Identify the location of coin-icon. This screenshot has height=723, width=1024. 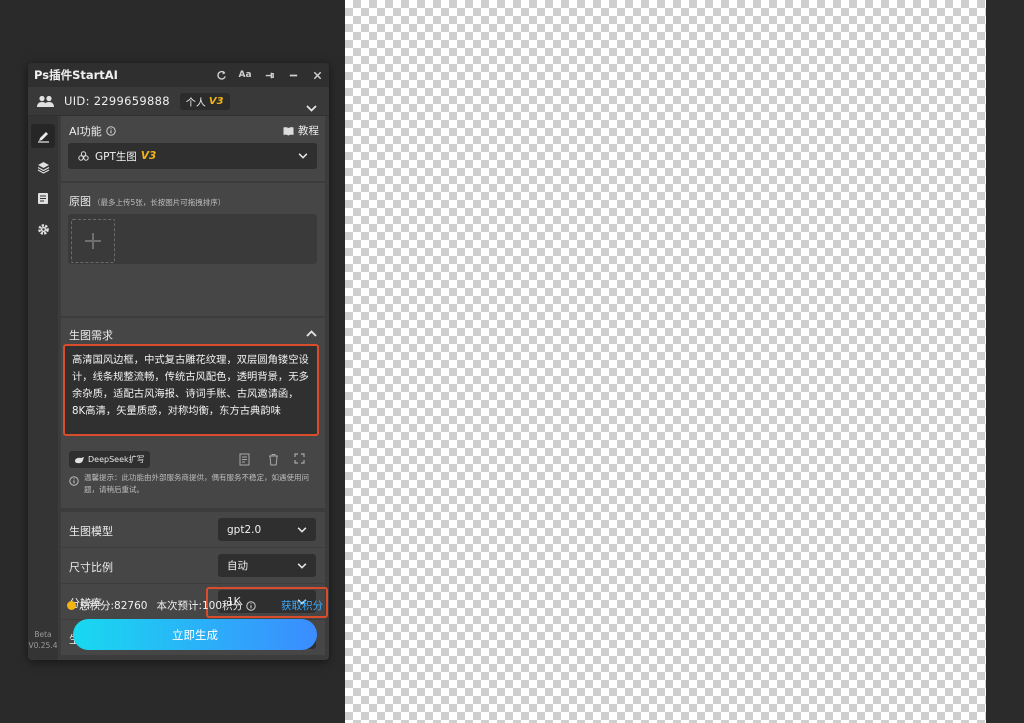
(71, 605).